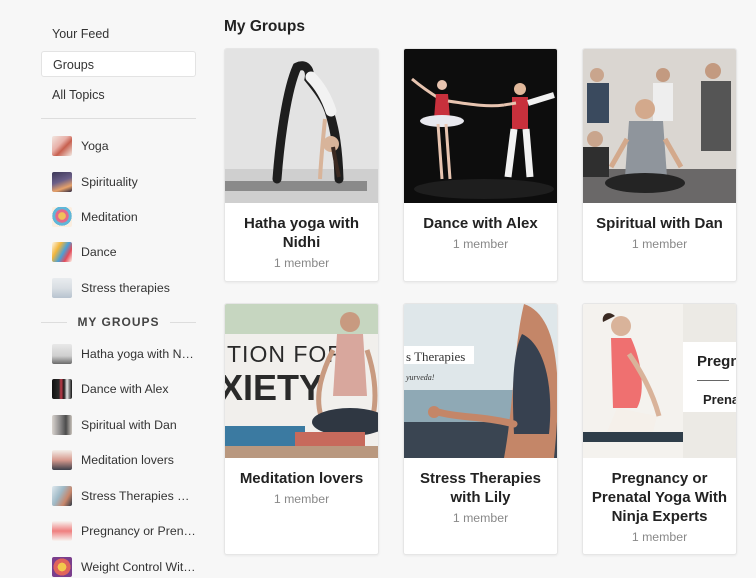  What do you see at coordinates (62, 531) in the screenshot?
I see `pregnancy-thumb-icon` at bounding box center [62, 531].